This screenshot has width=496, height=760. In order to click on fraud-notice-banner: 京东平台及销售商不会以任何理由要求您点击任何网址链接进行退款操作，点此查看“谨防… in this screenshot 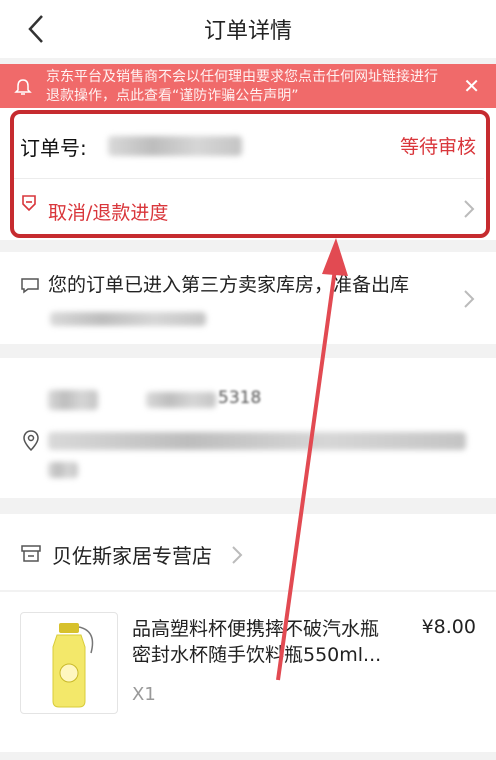, I will do `click(248, 86)`.